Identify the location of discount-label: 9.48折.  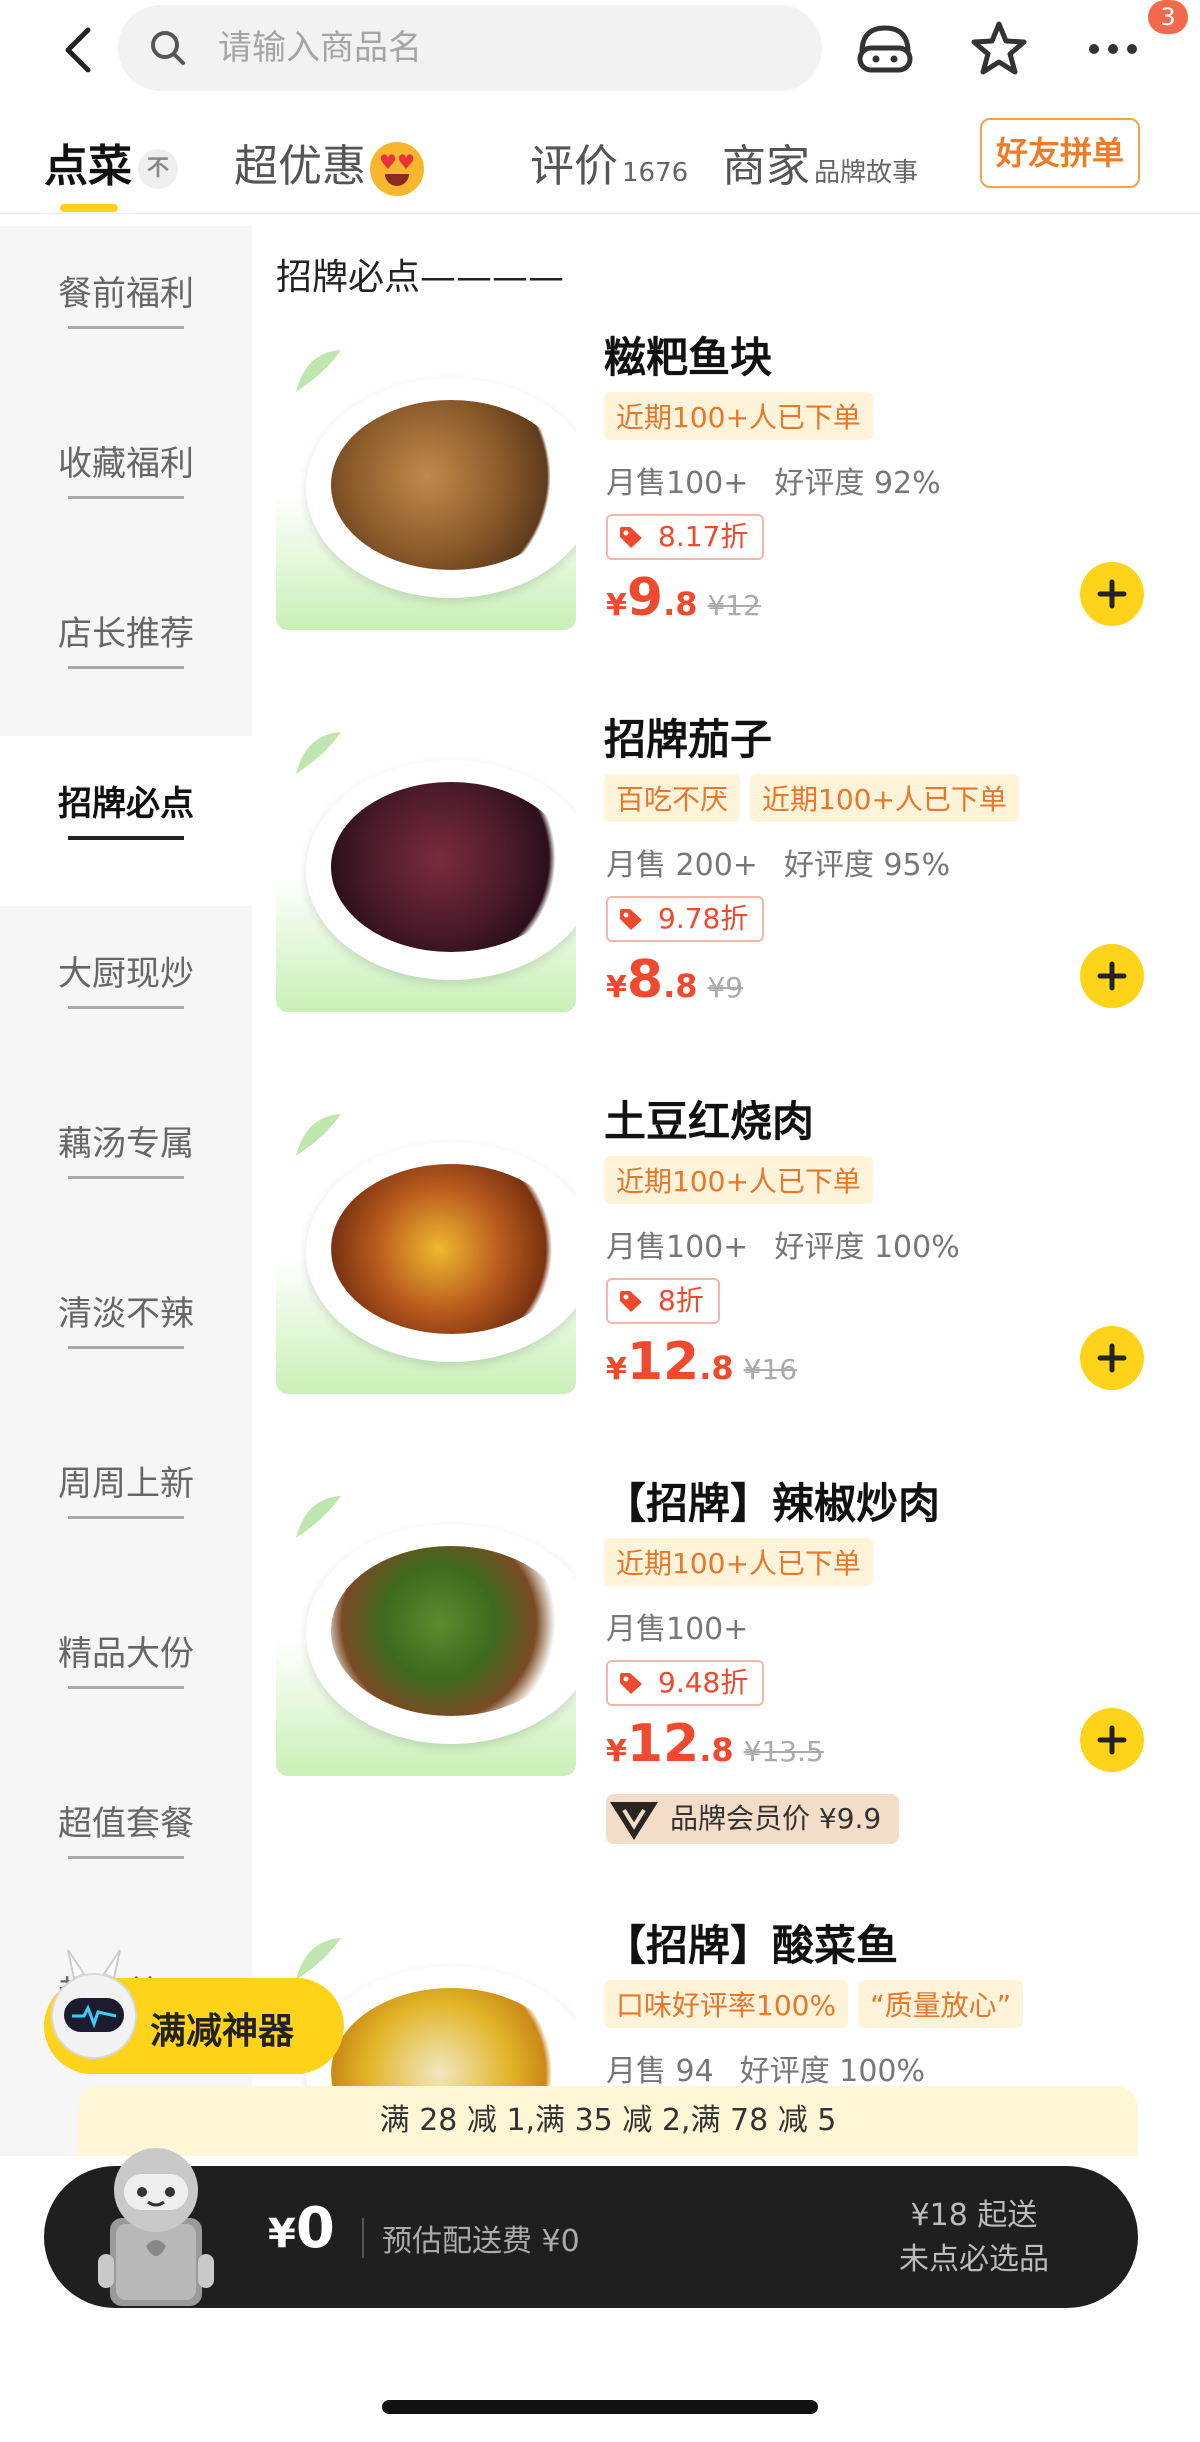
(703, 1682).